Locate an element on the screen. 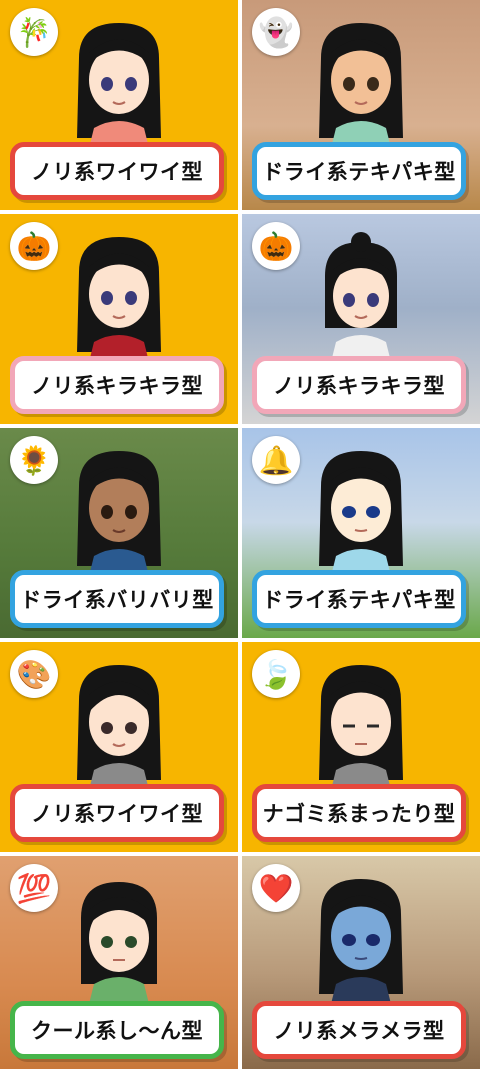 Image resolution: width=480 pixels, height=1069 pixels. tile-6: 🔔 ドライ系テキパキ型 is located at coordinates (361, 533).